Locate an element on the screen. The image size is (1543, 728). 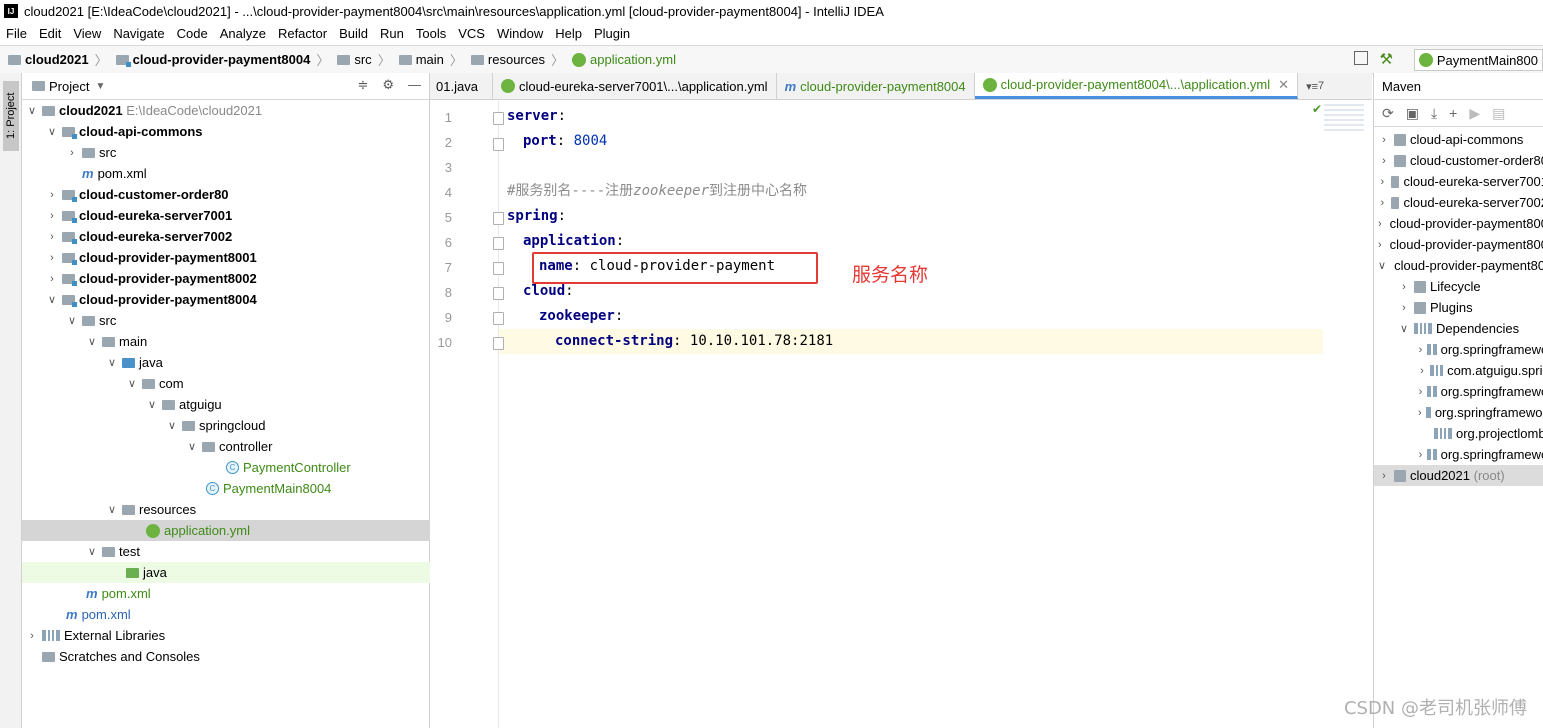
menu-run: Run is located at coordinates (392, 33).